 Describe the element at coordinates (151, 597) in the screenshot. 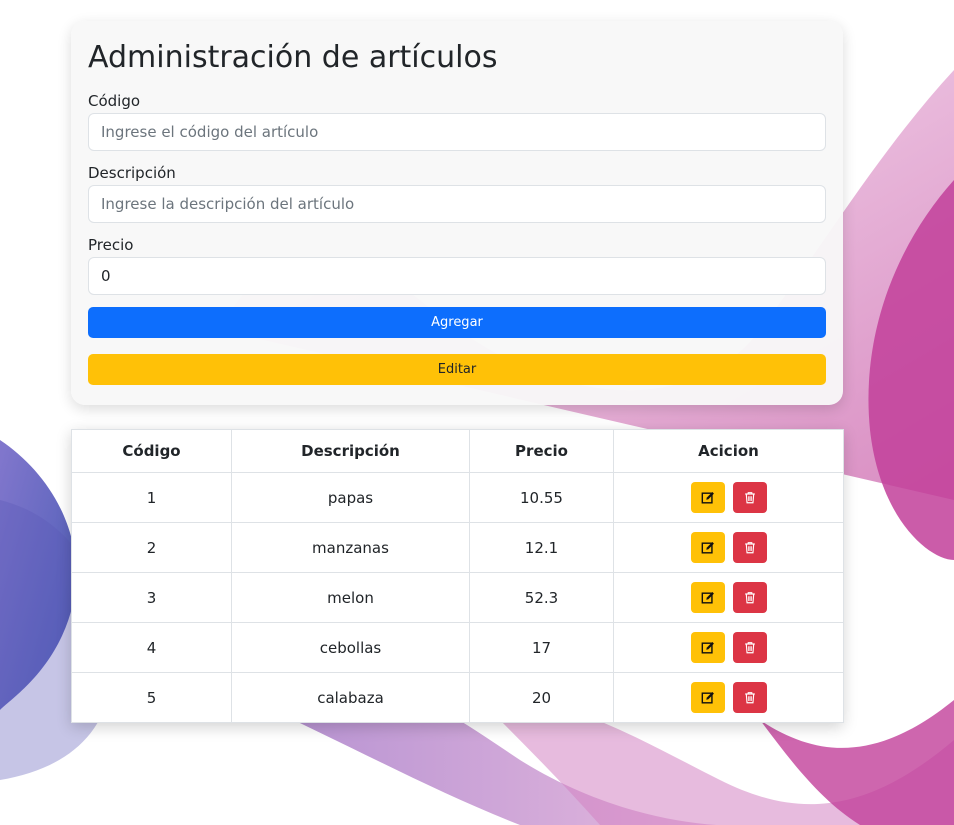

I see `cell-codigo: 3` at that location.